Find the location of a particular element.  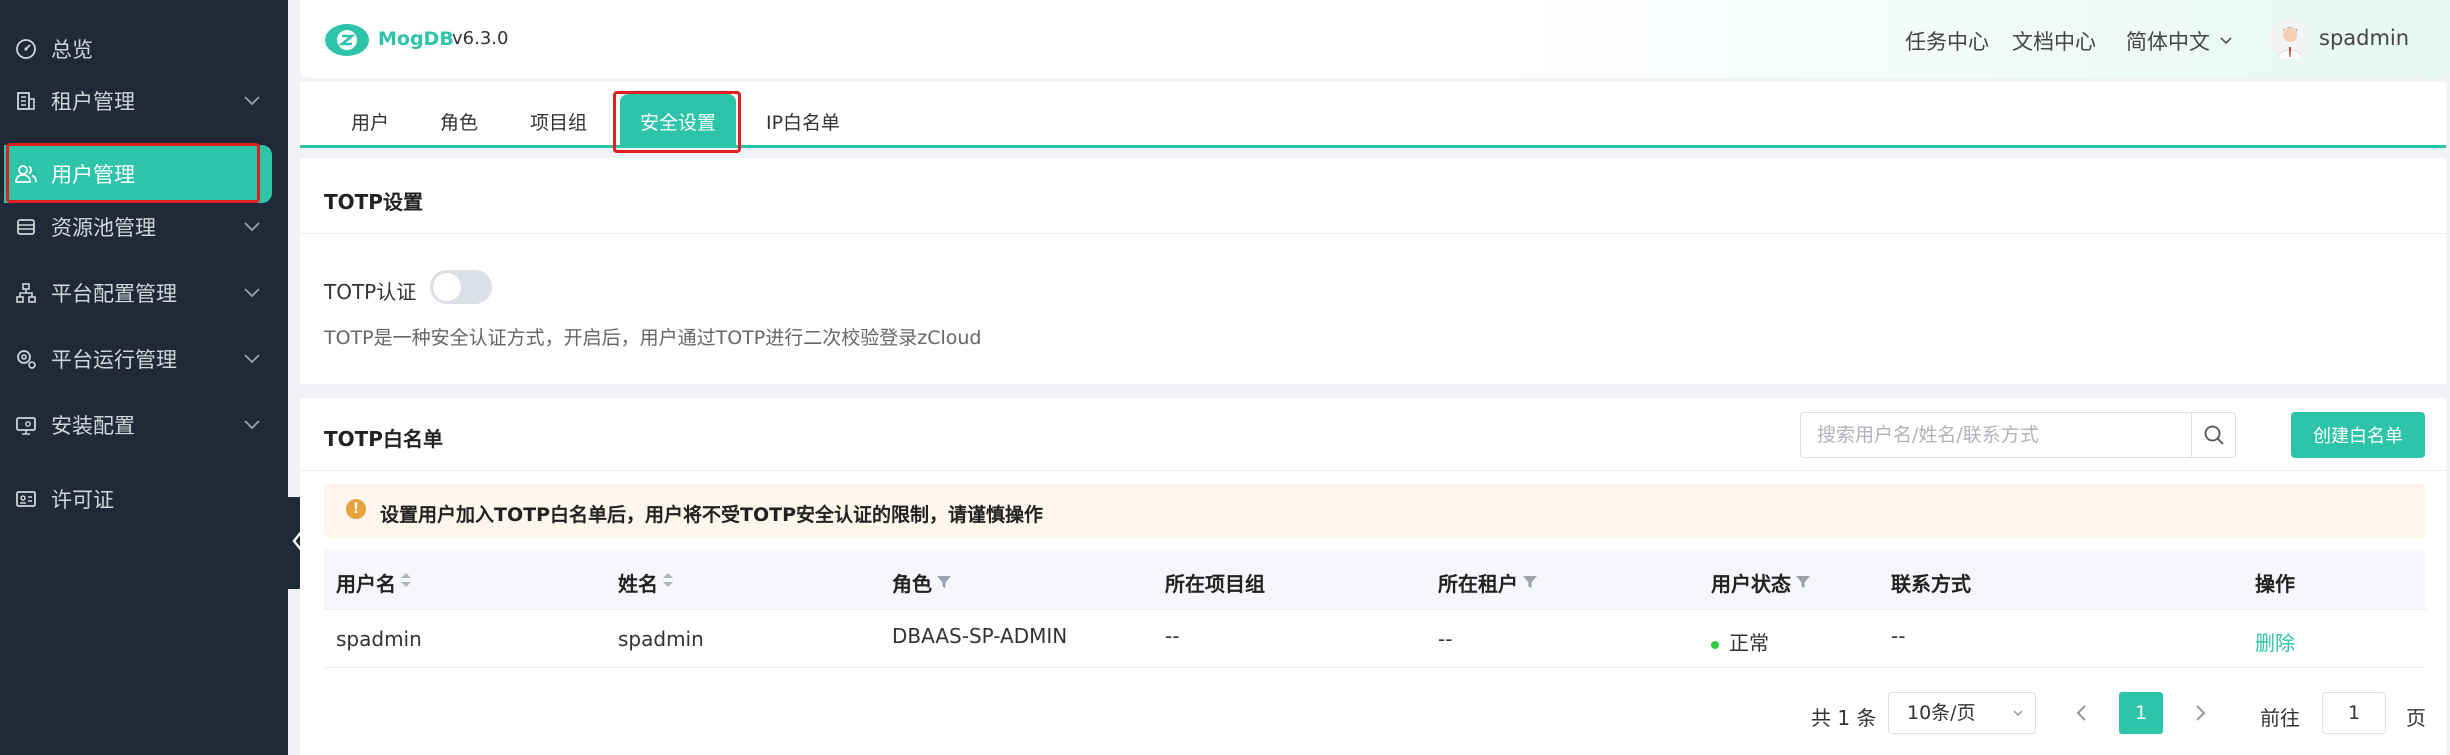

totp-settings-title: TOTP设置 is located at coordinates (373, 202).